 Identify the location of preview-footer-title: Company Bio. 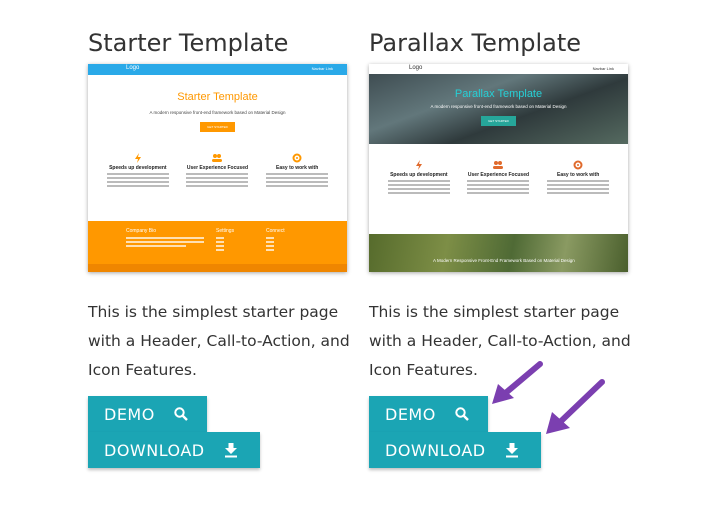
(141, 231).